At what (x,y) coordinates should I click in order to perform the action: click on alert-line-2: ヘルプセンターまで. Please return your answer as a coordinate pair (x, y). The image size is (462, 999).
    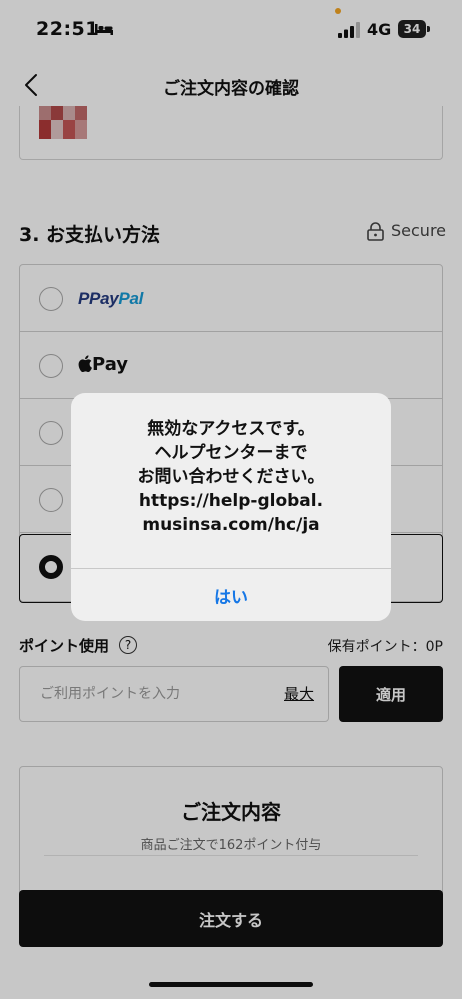
    Looking at the image, I should click on (231, 453).